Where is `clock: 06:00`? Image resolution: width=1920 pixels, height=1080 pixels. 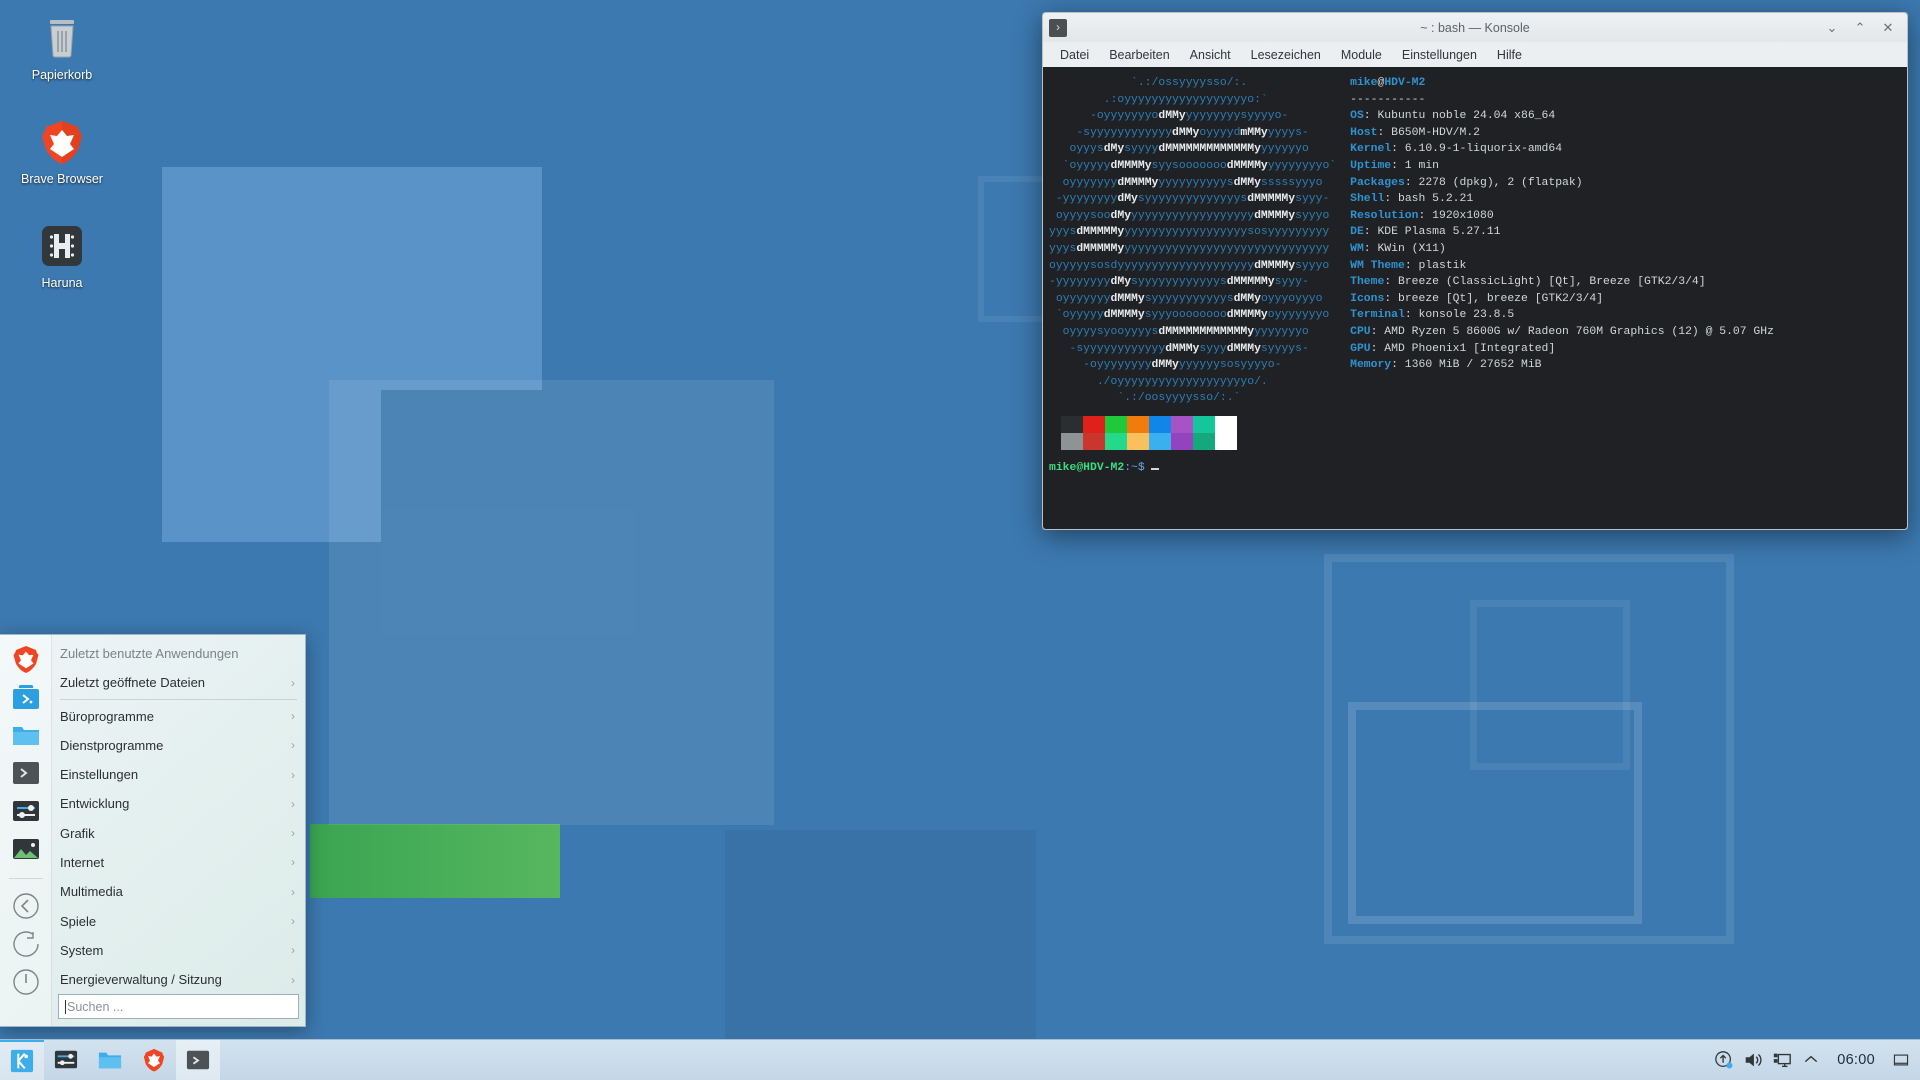
clock: 06:00 is located at coordinates (1856, 1060).